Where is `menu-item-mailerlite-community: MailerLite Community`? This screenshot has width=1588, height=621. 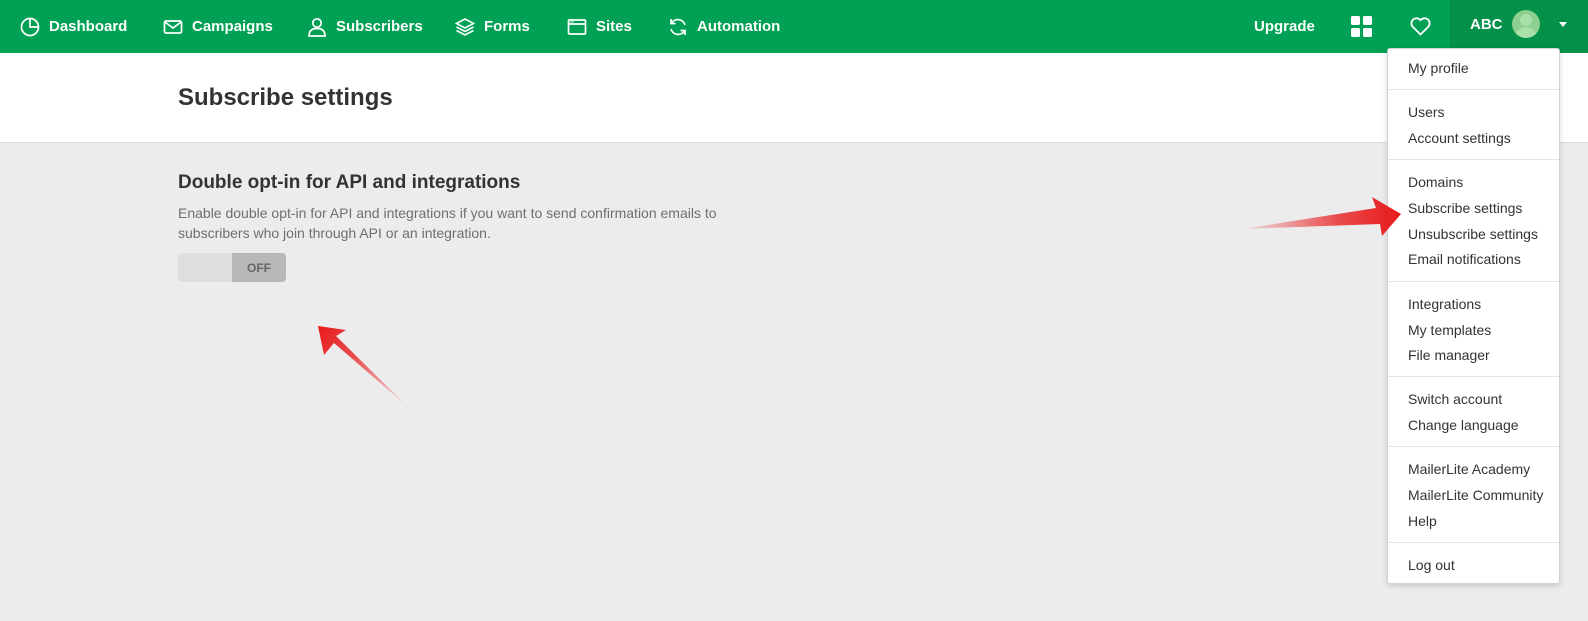
menu-item-mailerlite-community: MailerLite Community is located at coordinates (1475, 495).